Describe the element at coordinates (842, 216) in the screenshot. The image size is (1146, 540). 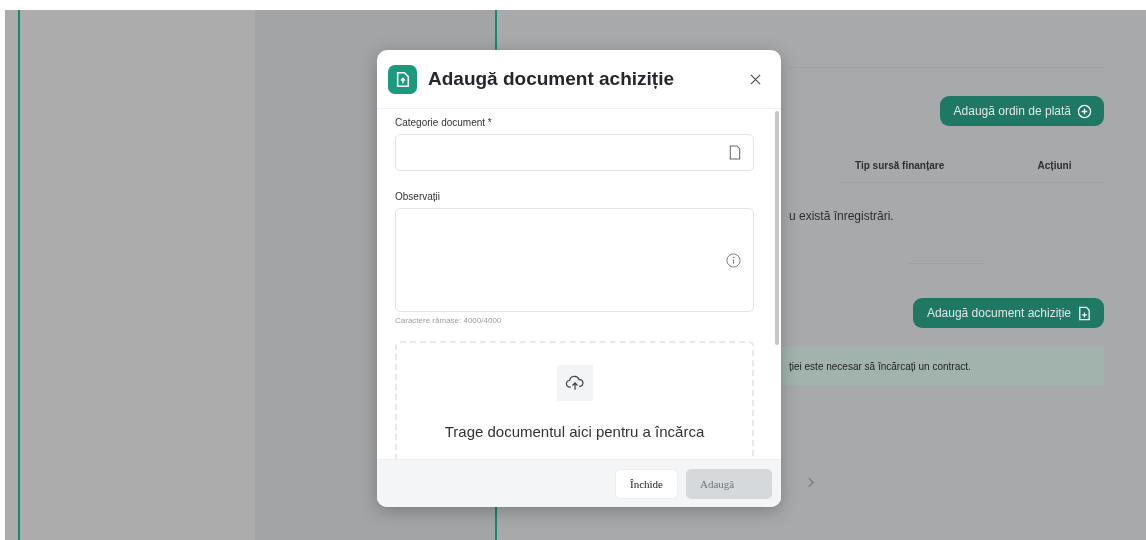
I see `empty-message: u există înregistrări.` at that location.